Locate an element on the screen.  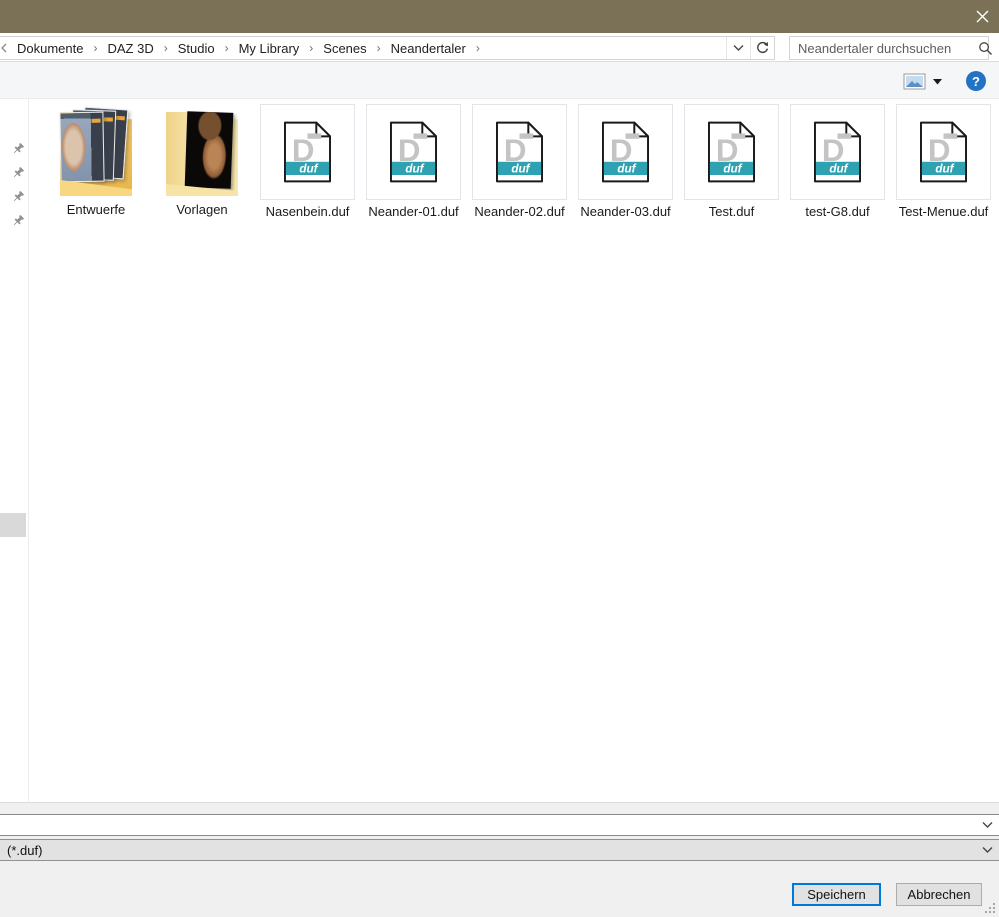
file-label: test-G8.duf is located at coordinates (837, 211).